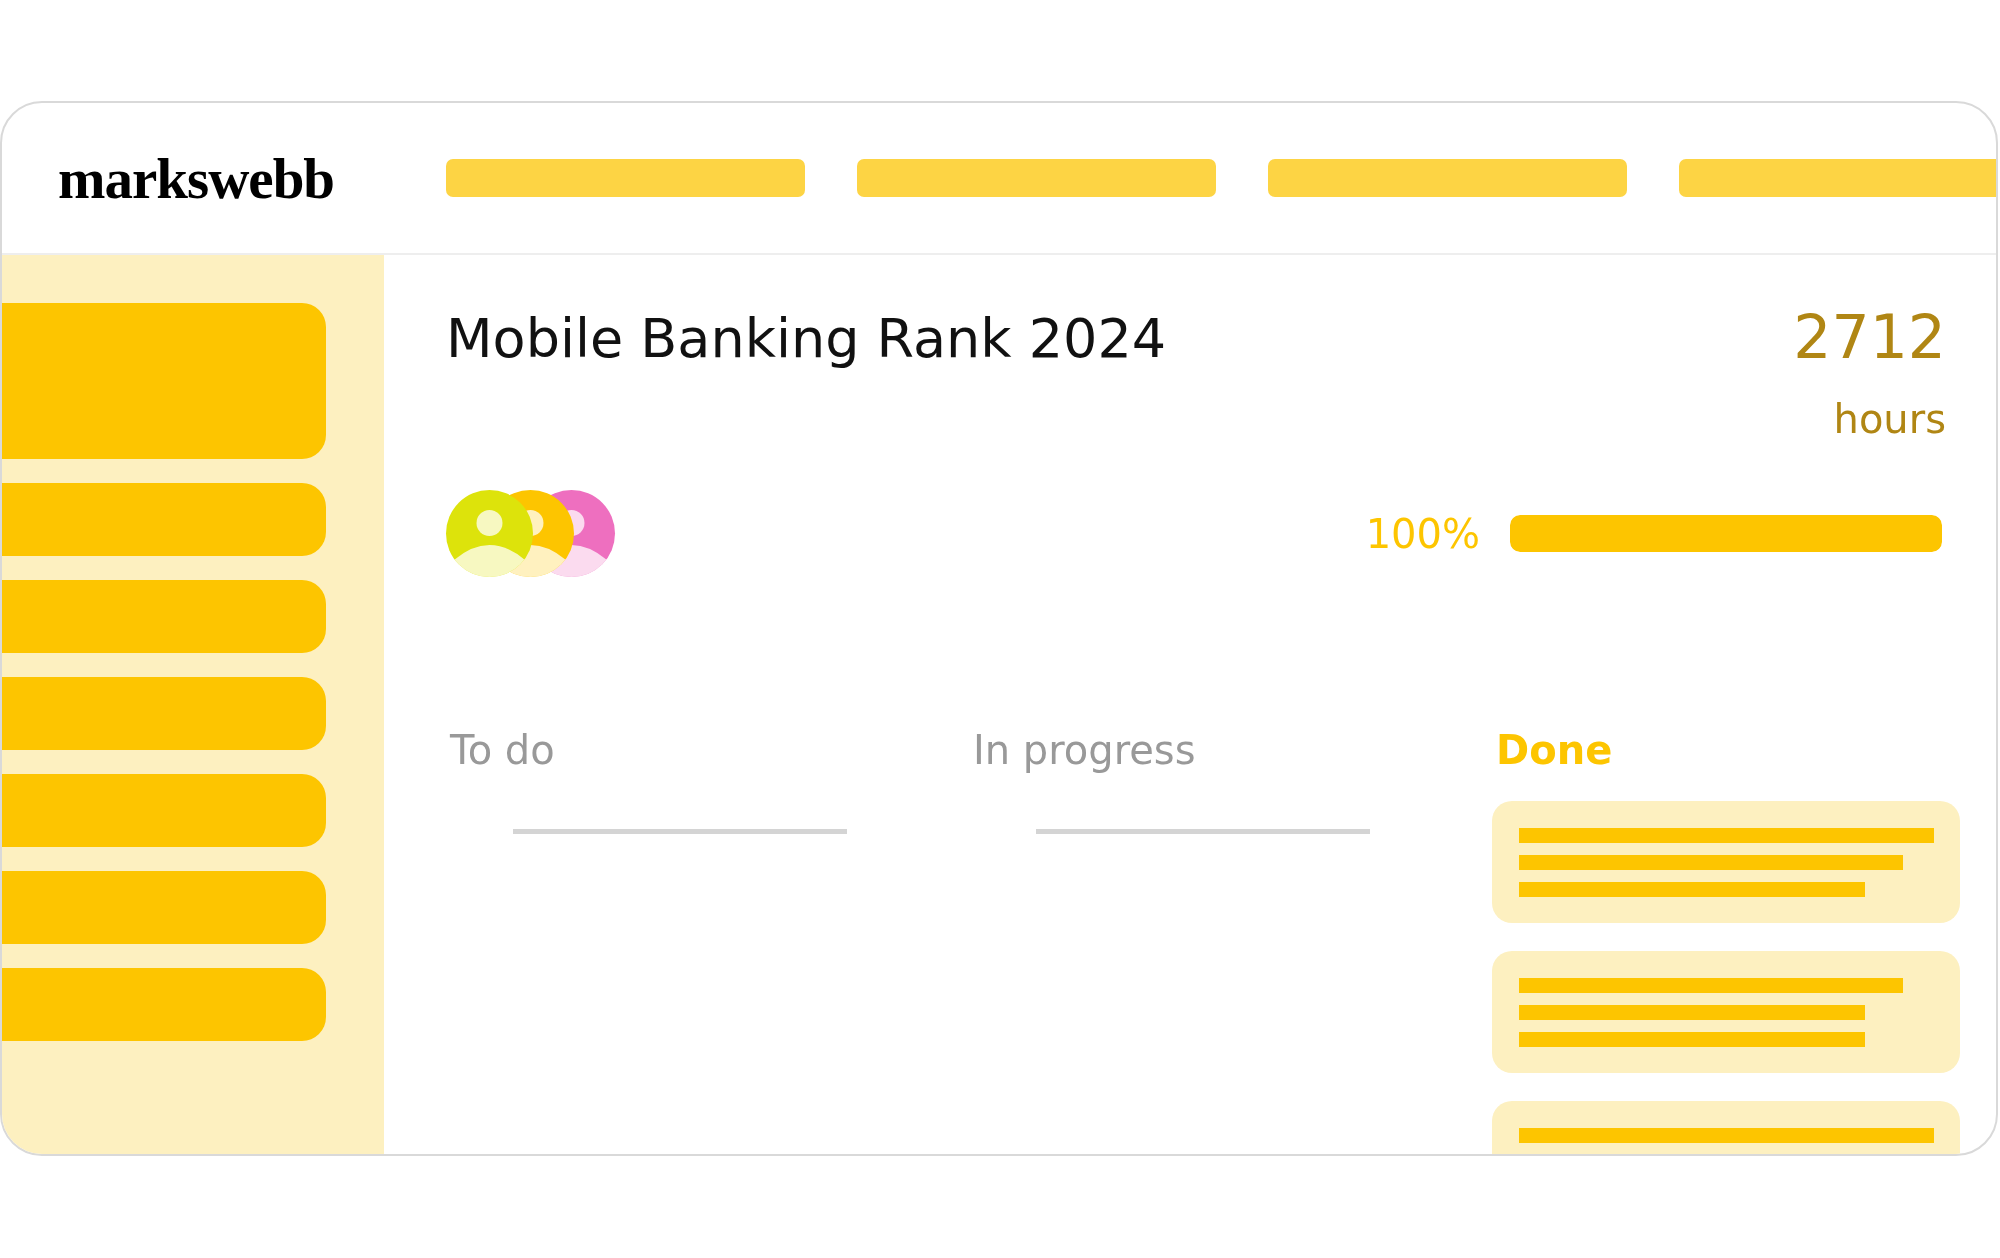  I want to click on logo: markswebb, so click(197, 178).